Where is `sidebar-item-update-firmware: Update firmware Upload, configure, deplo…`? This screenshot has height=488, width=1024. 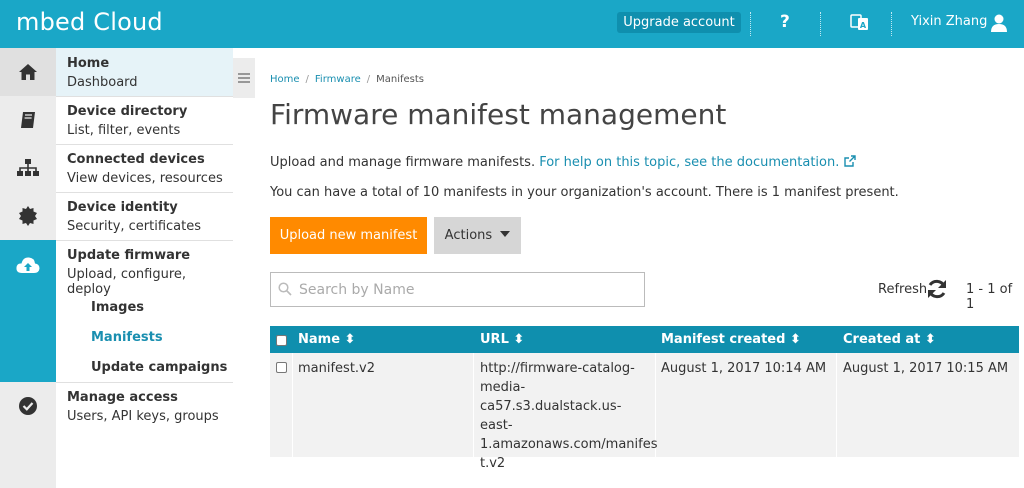
sidebar-item-update-firmware: Update firmware Upload, configure, deplo… is located at coordinates (116, 311).